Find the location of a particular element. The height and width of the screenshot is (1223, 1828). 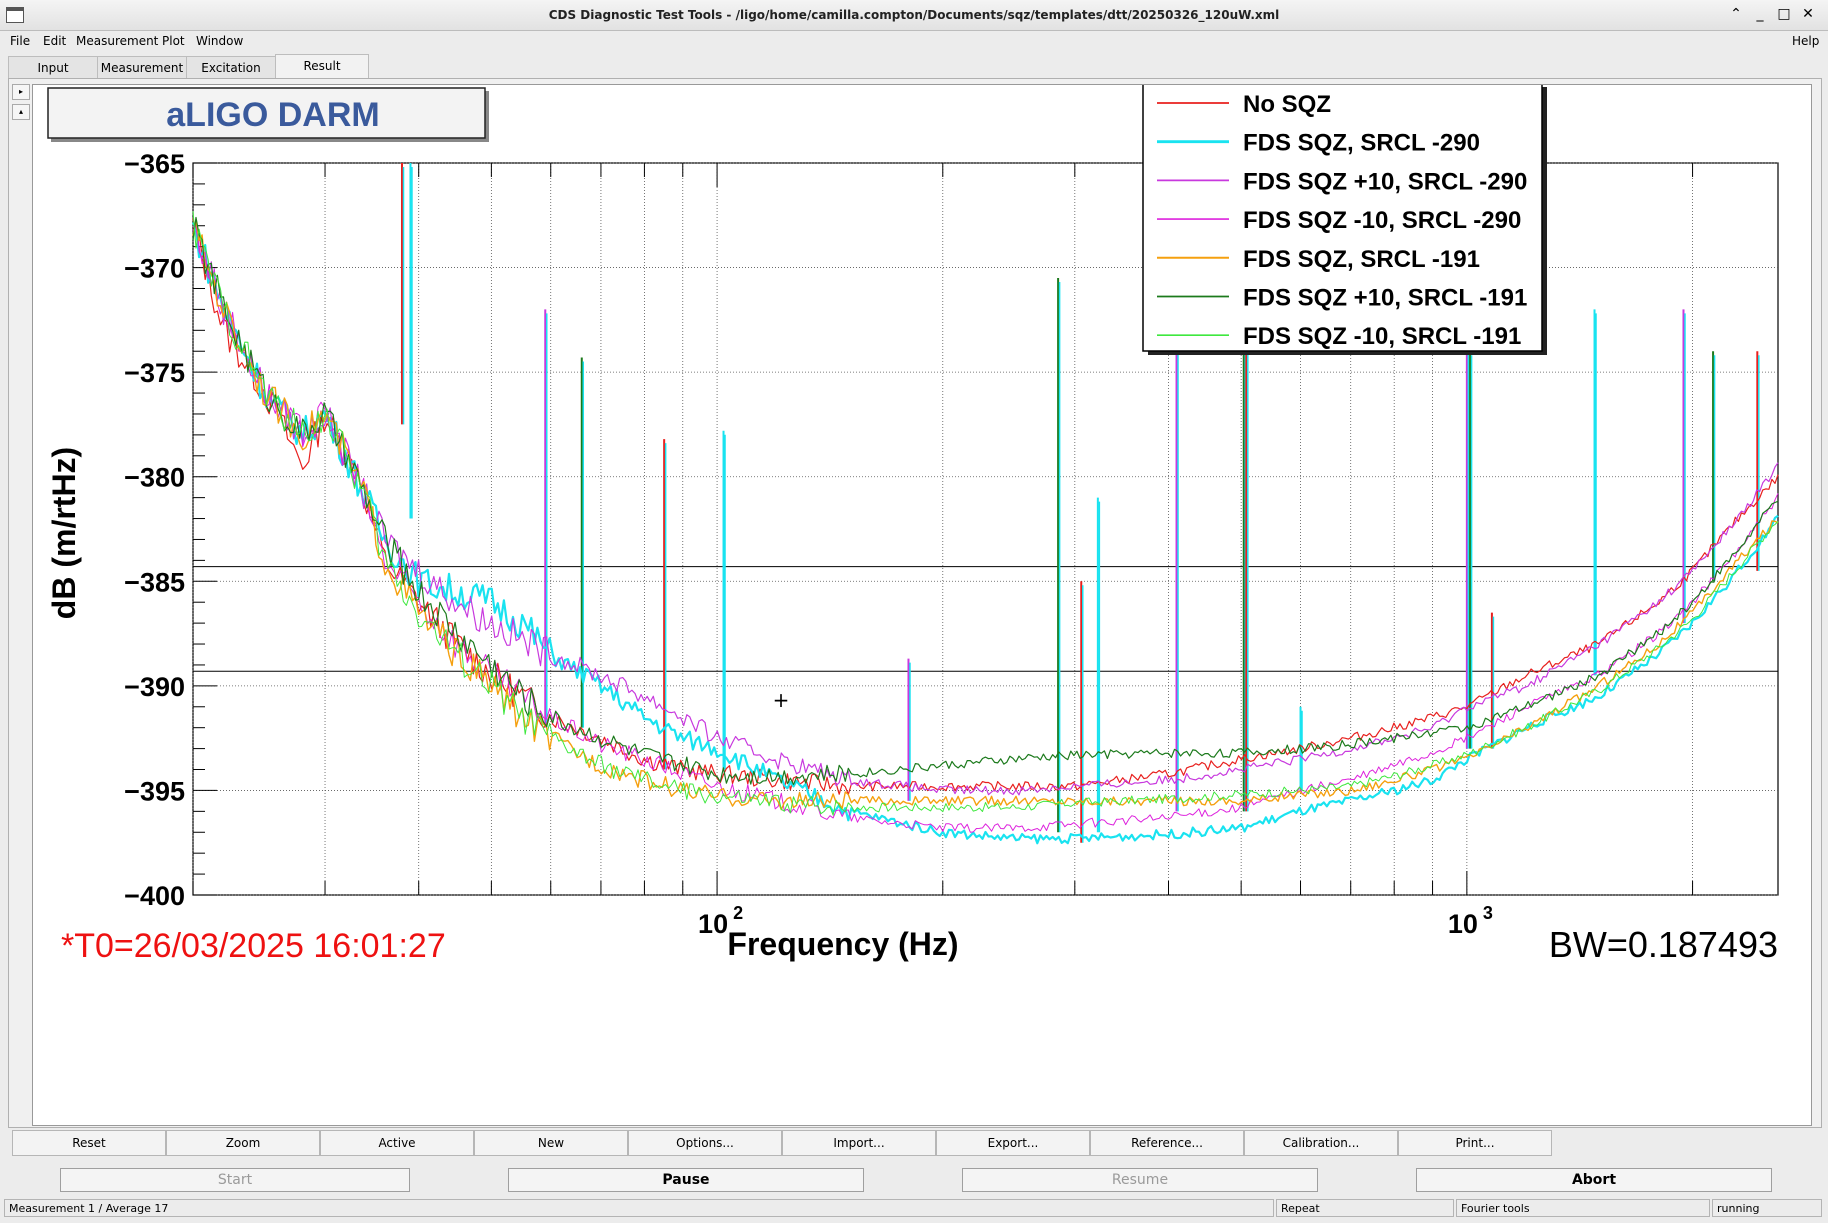

tab-measurement: Measurement is located at coordinates (142, 67).